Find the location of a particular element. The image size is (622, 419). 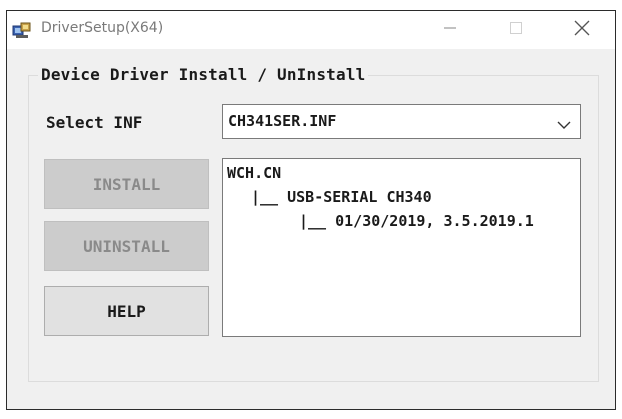

minimize-icon is located at coordinates (450, 30).